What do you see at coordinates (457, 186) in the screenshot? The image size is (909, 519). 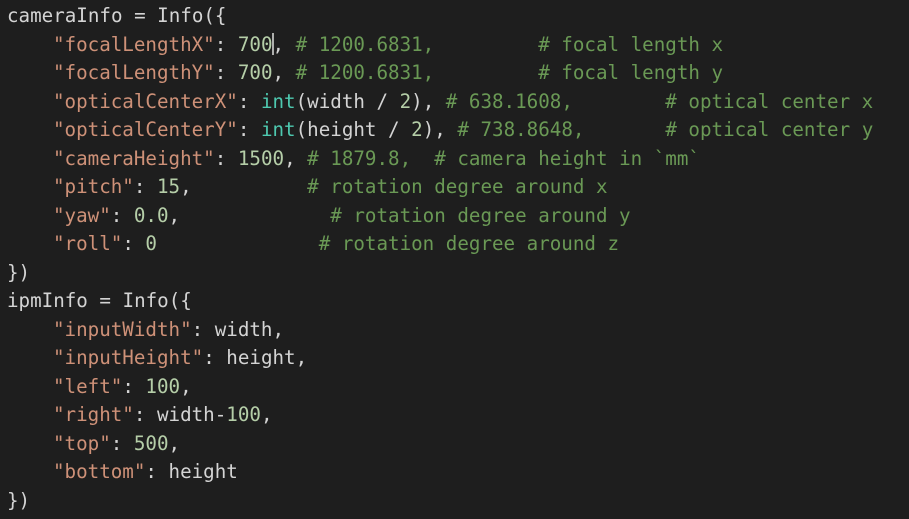 I see `code-token: # rotation degree around x` at bounding box center [457, 186].